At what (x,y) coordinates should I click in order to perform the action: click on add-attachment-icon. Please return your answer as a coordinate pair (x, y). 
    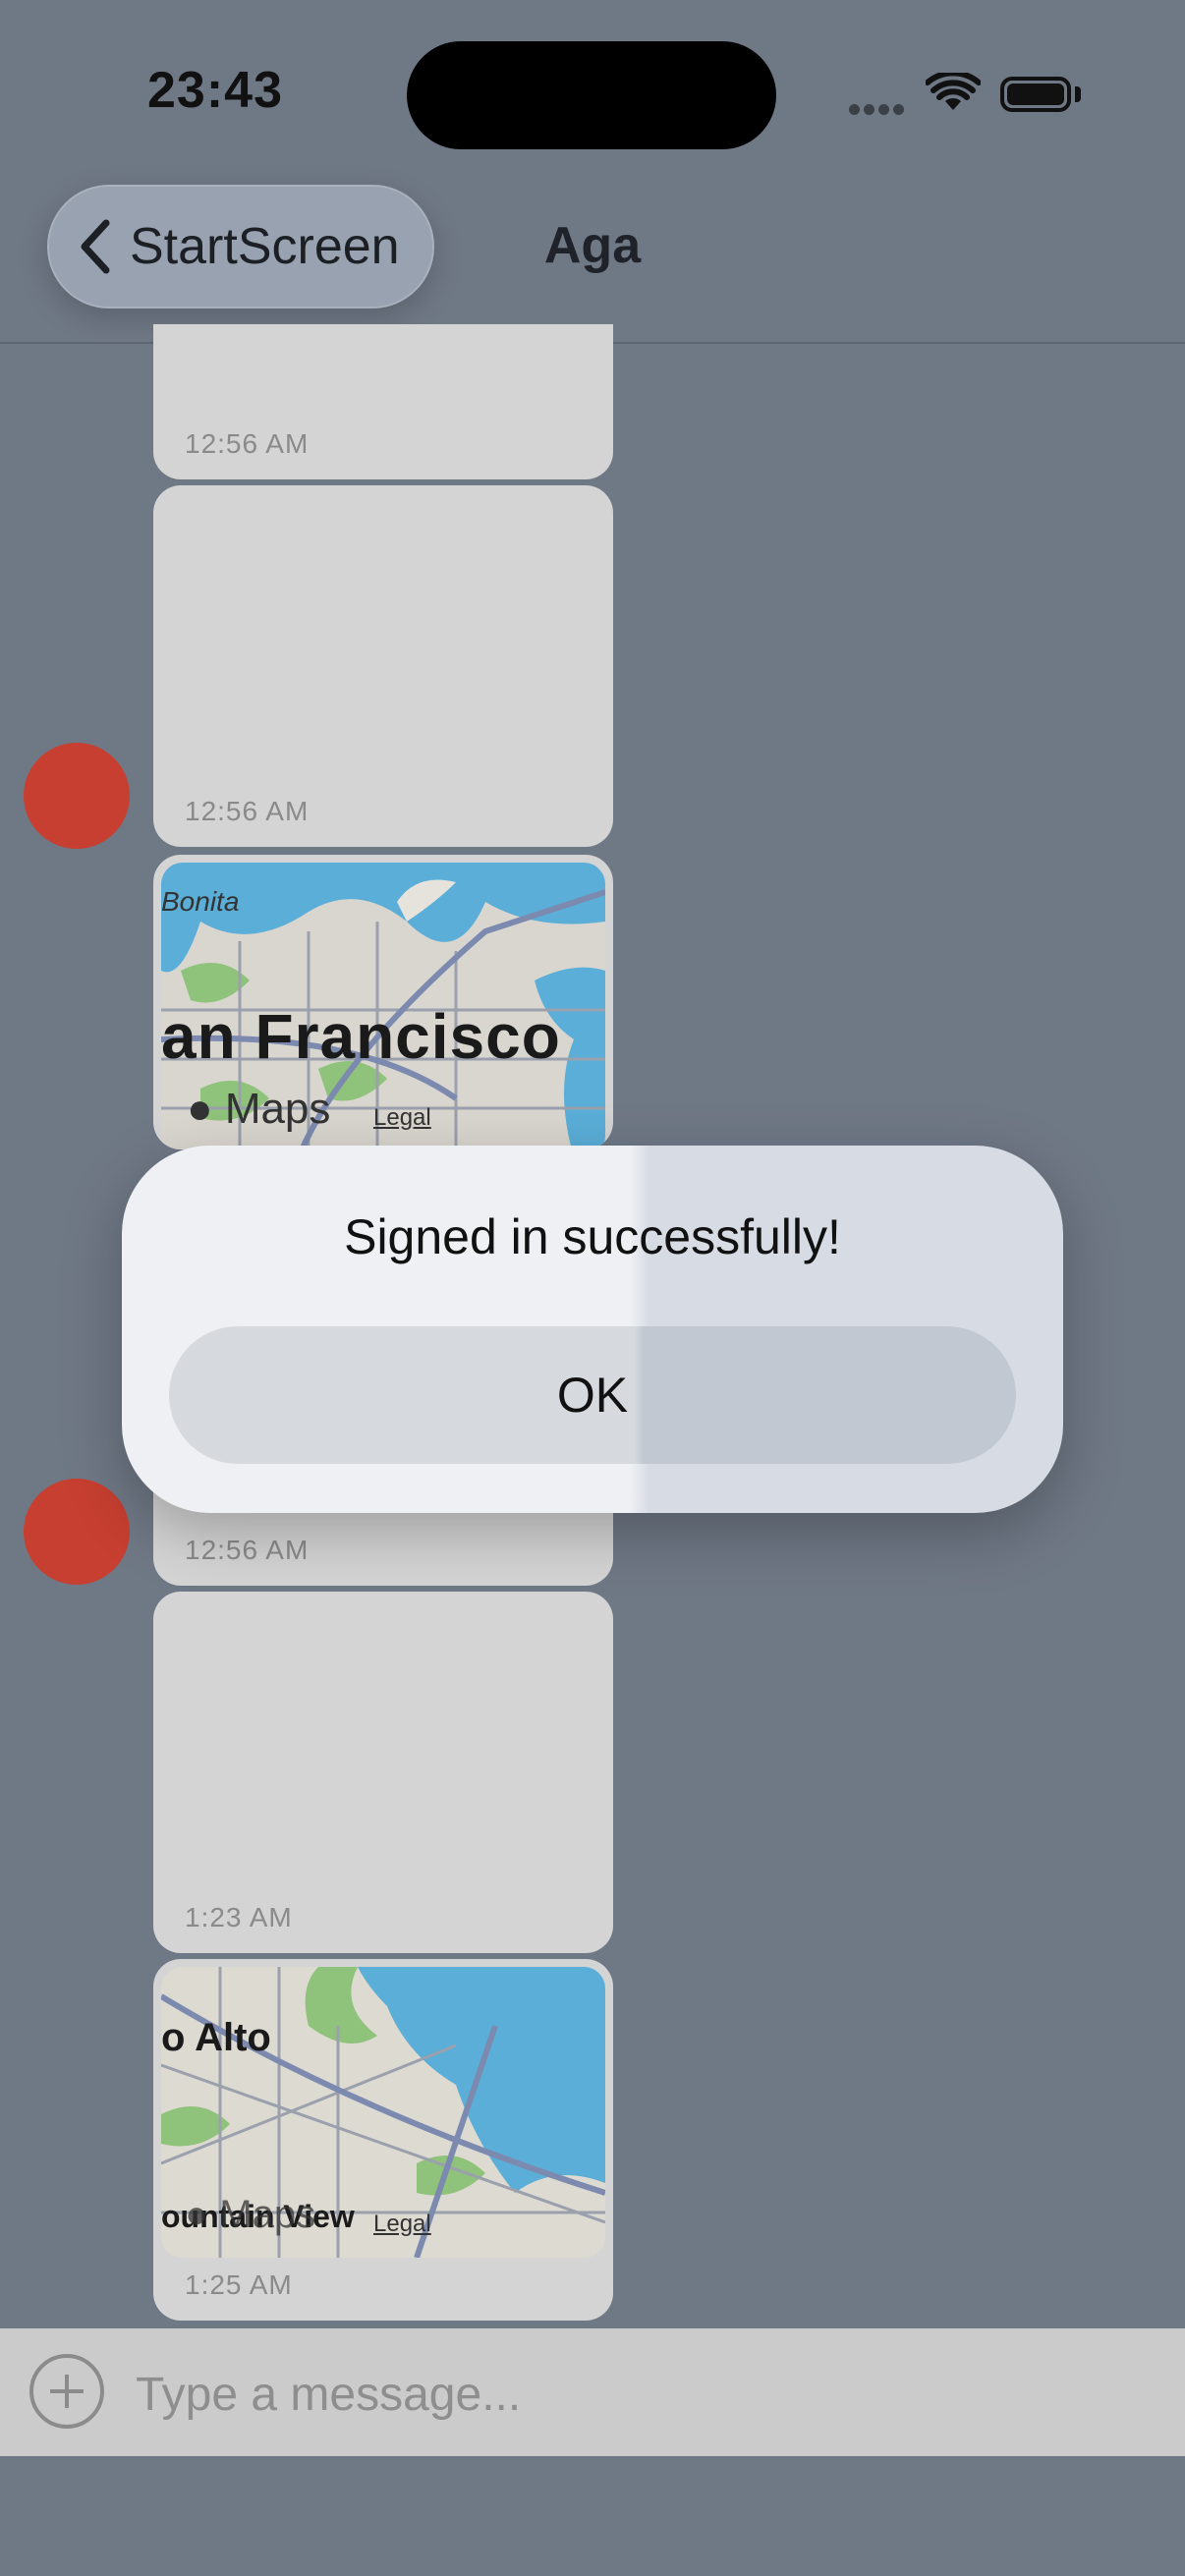
    Looking at the image, I should click on (67, 2391).